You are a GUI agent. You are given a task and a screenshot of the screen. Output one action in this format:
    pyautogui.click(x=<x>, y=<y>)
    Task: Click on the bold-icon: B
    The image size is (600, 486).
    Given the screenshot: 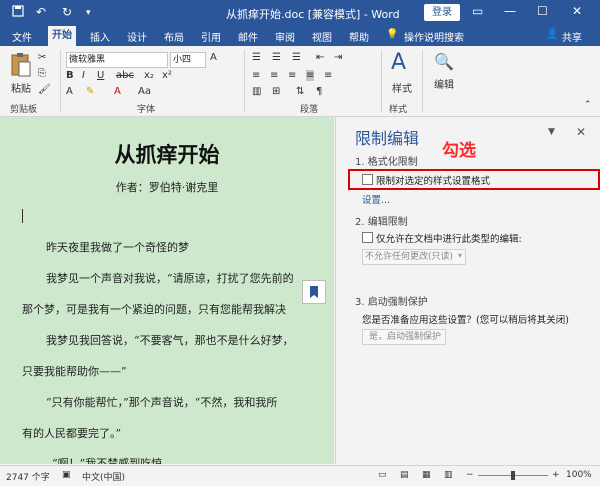 What is the action you would take?
    pyautogui.click(x=70, y=75)
    